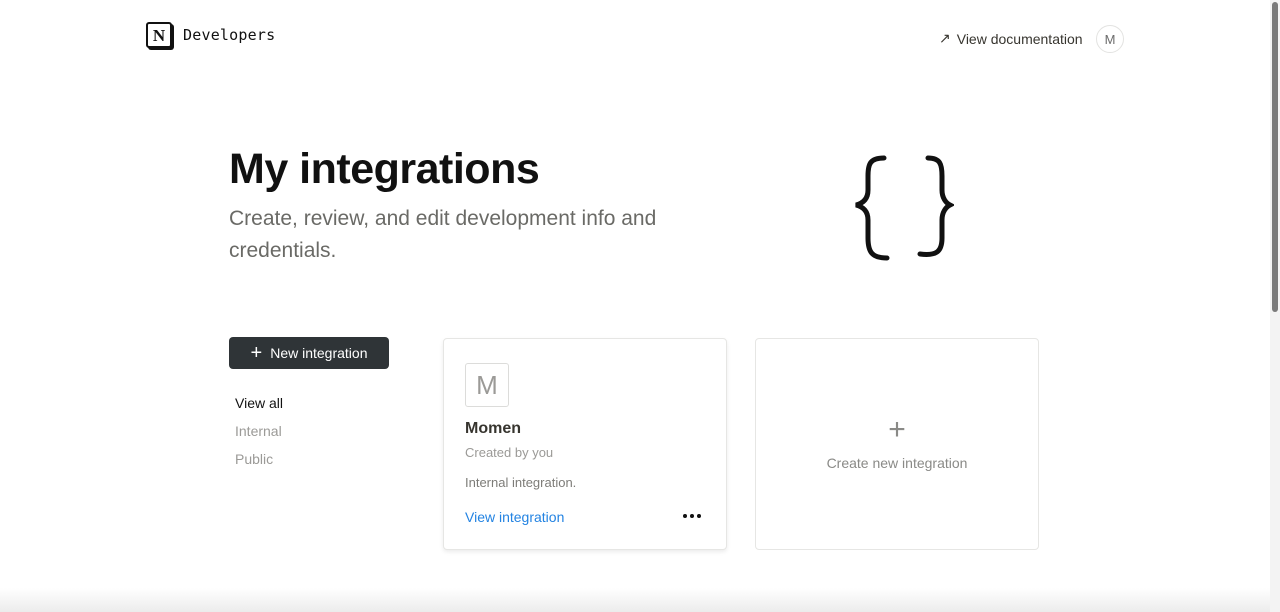 This screenshot has width=1280, height=612. I want to click on integration-description: Internal integration., so click(521, 482).